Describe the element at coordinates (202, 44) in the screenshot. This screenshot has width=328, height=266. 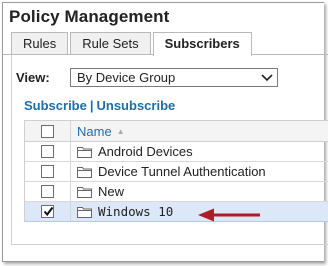
I see `tab-subscribers: Subscribers` at that location.